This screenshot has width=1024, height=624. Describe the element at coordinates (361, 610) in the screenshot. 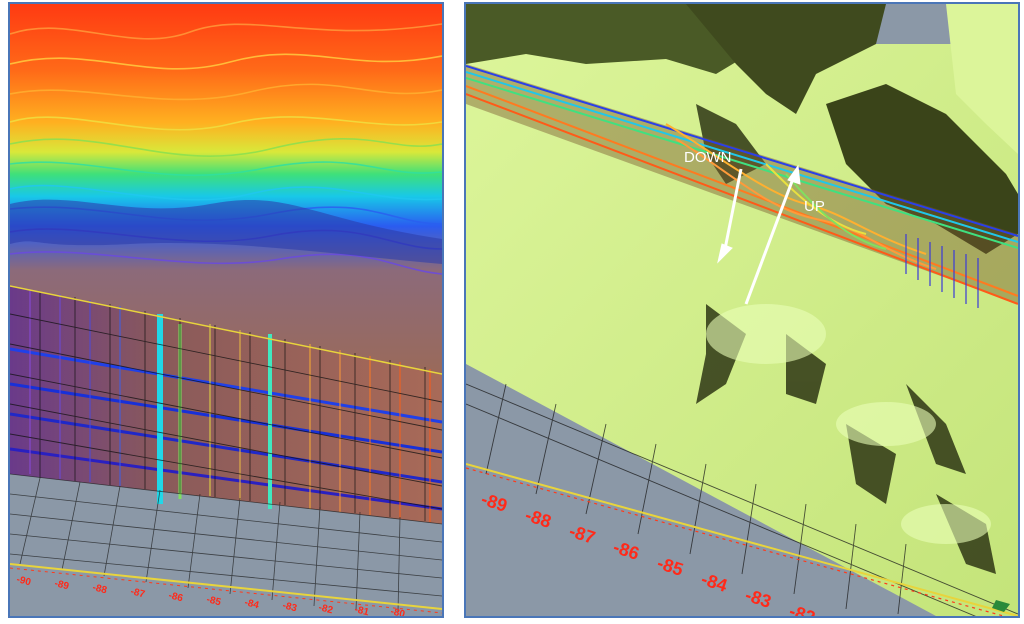

I see `tick-label: -81` at that location.